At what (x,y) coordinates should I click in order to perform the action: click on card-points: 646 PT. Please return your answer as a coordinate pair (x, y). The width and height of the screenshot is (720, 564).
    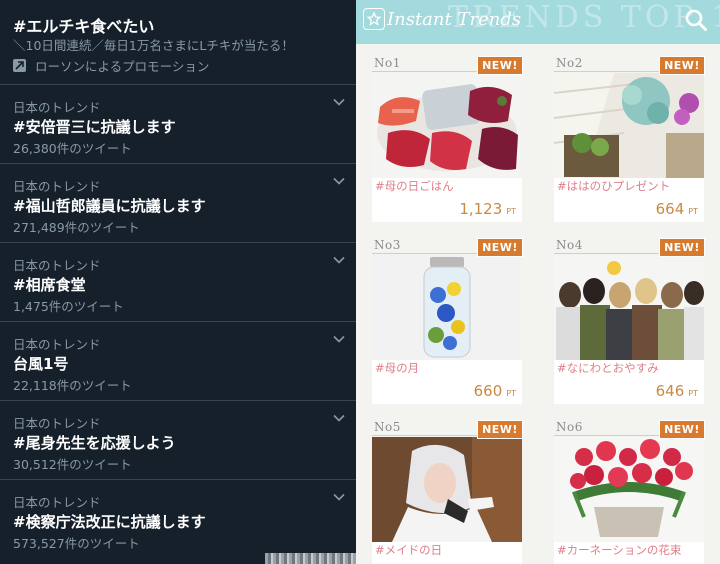
    Looking at the image, I should click on (677, 391).